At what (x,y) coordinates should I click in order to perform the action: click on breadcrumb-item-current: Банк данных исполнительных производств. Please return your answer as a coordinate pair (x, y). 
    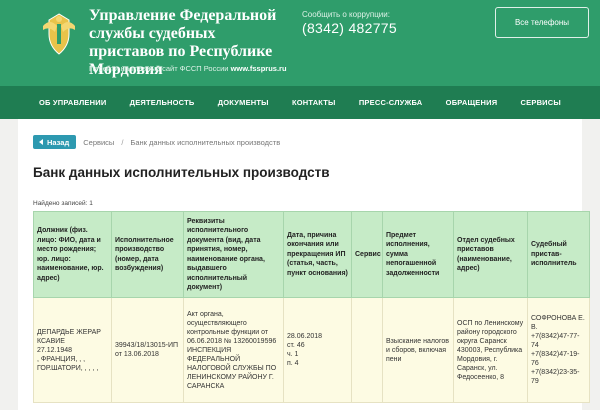
    Looking at the image, I should click on (205, 142).